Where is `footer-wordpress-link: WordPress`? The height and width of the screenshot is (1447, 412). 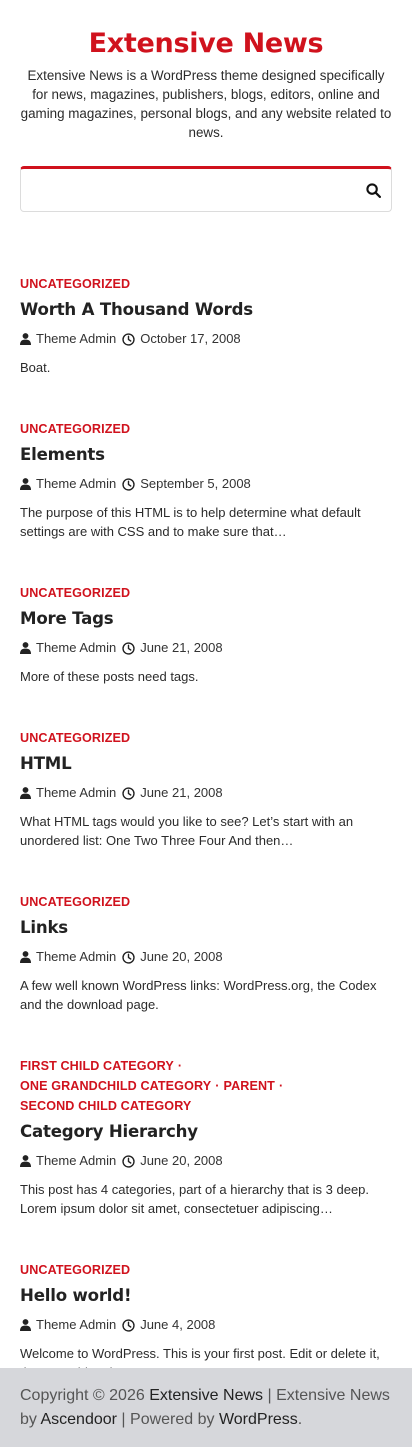
footer-wordpress-link: WordPress is located at coordinates (258, 1419).